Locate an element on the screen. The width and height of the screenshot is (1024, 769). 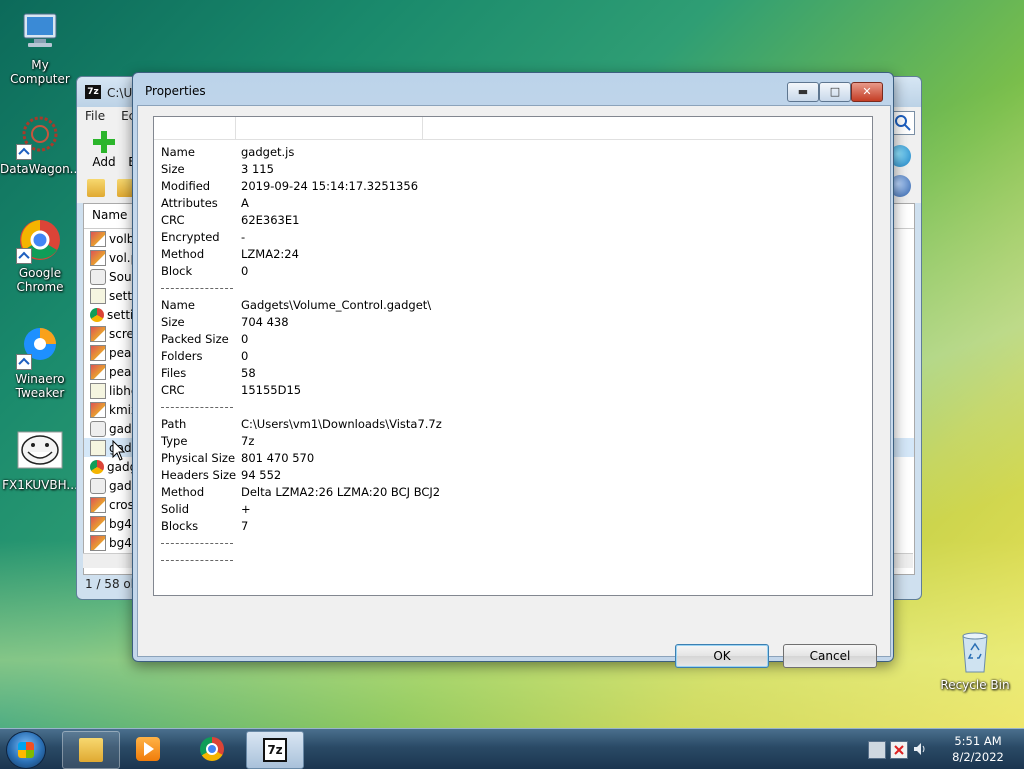
property-value: 7 is located at coordinates (245, 526).